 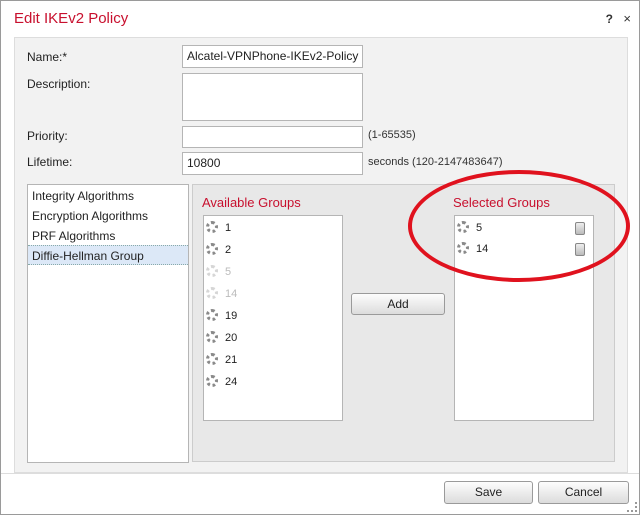 I want to click on group-label: 21, so click(x=231, y=360).